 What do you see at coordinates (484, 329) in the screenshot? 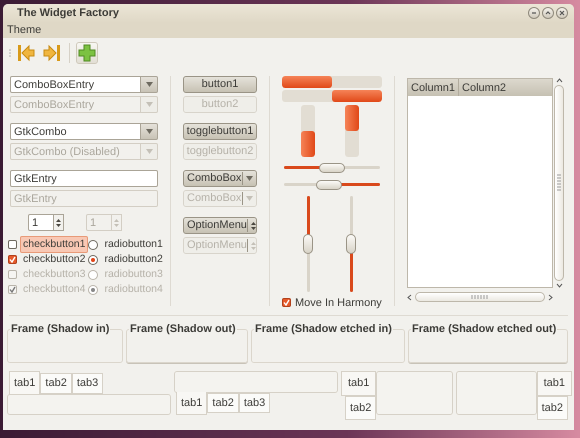
I see `frame-title: Frame (Shadow etched out)` at bounding box center [484, 329].